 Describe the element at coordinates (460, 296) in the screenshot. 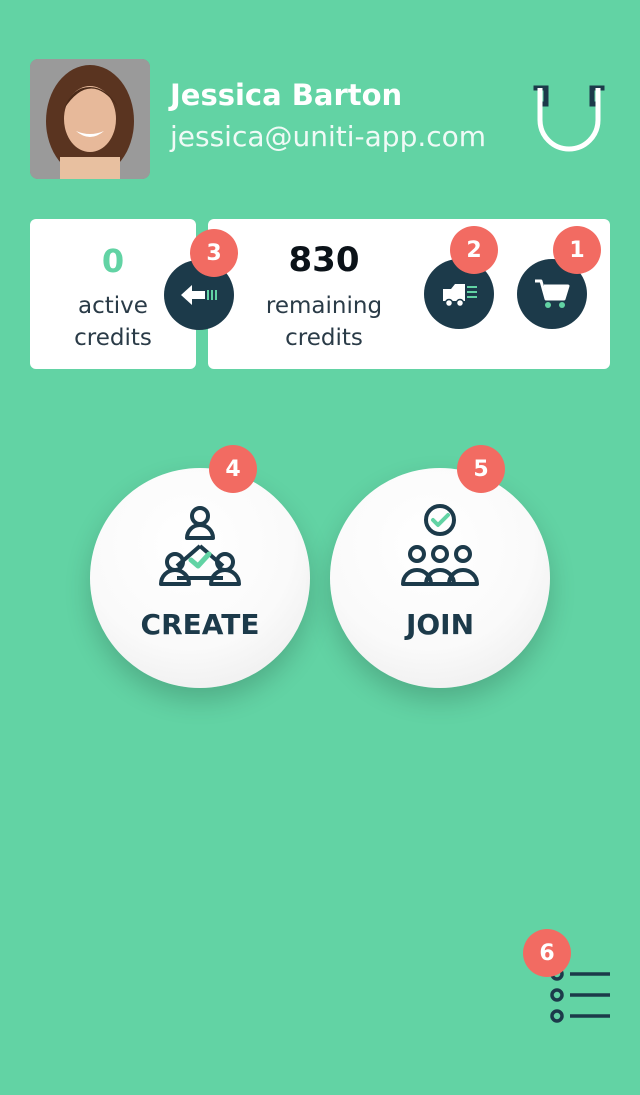

I see `delivery-truck-icon` at that location.